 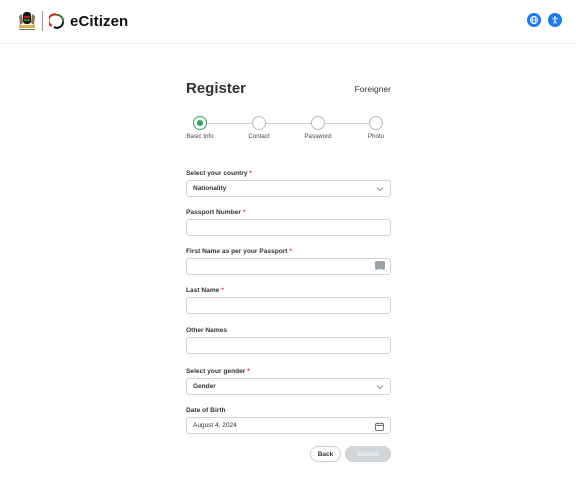 I want to click on other-names-input, so click(x=288, y=345).